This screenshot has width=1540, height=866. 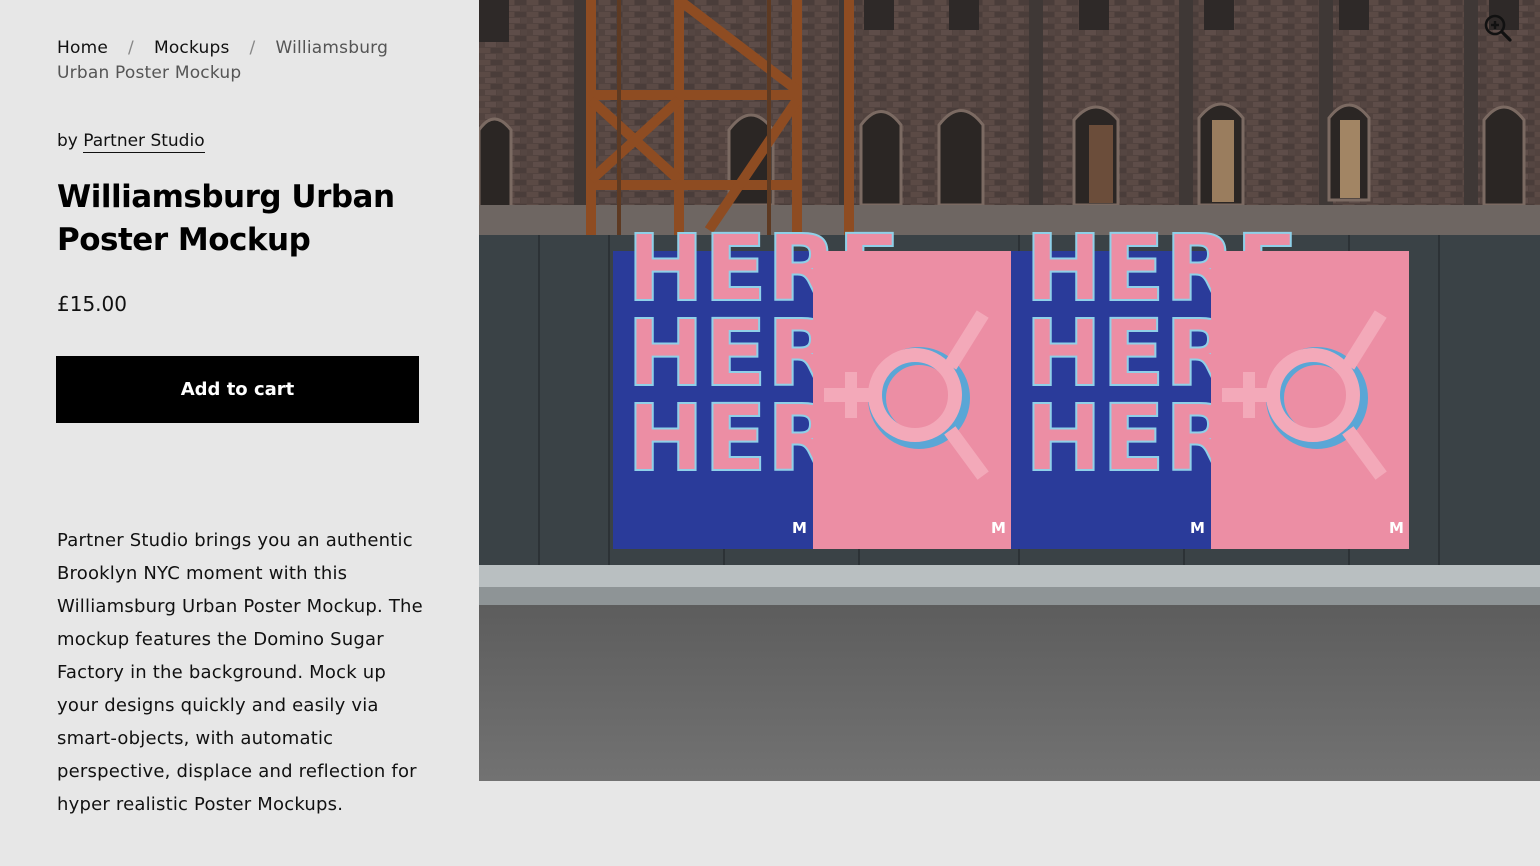 I want to click on product-price: £15.00, so click(x=92, y=304).